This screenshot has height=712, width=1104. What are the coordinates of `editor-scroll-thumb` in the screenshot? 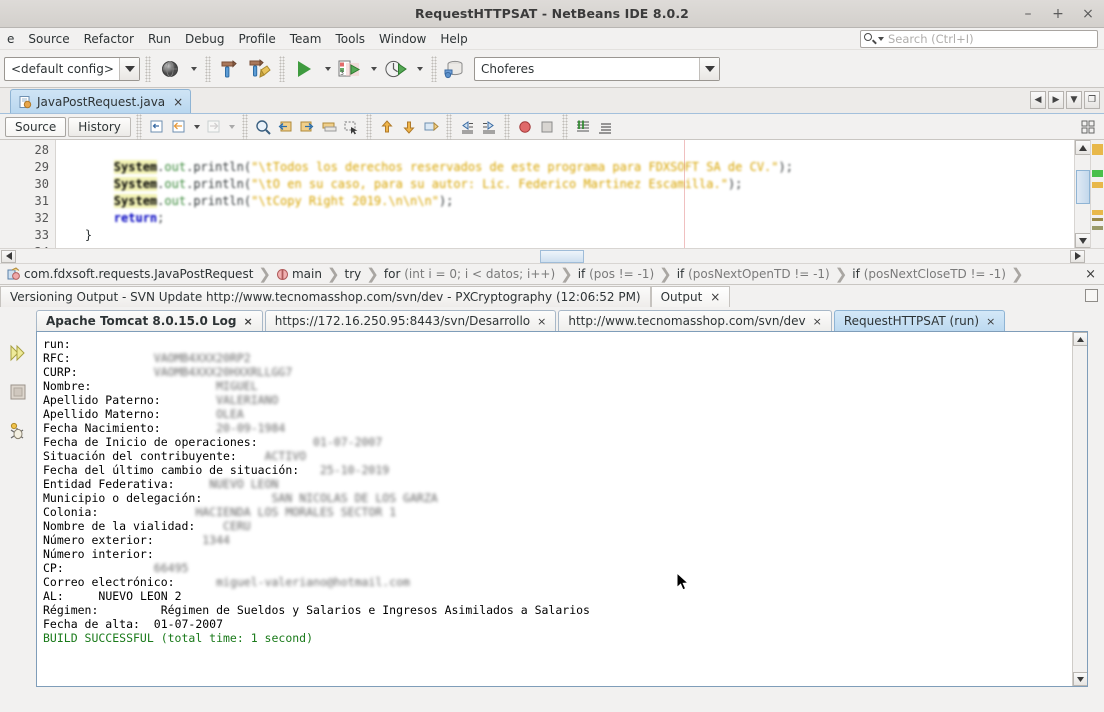 It's located at (1083, 187).